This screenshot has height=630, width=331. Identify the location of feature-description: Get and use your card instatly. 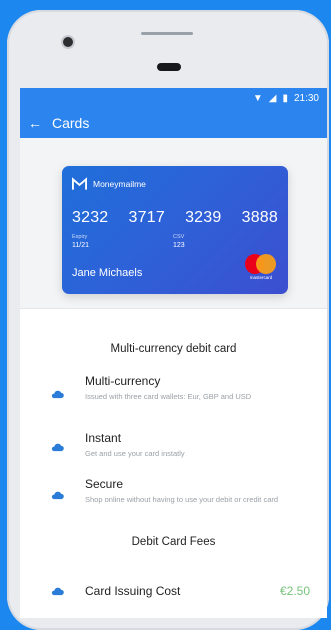
(135, 453).